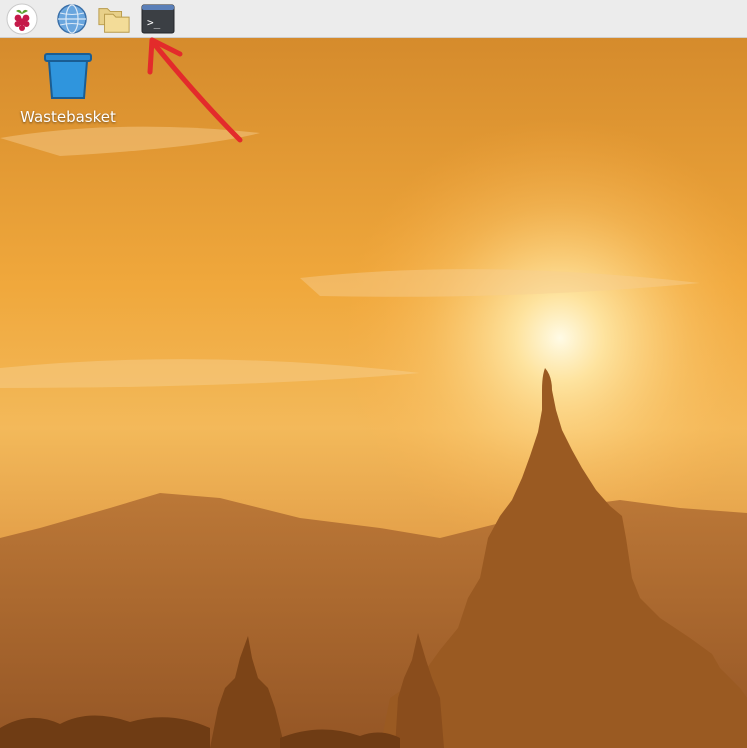  I want to click on globe-icon, so click(72, 19).